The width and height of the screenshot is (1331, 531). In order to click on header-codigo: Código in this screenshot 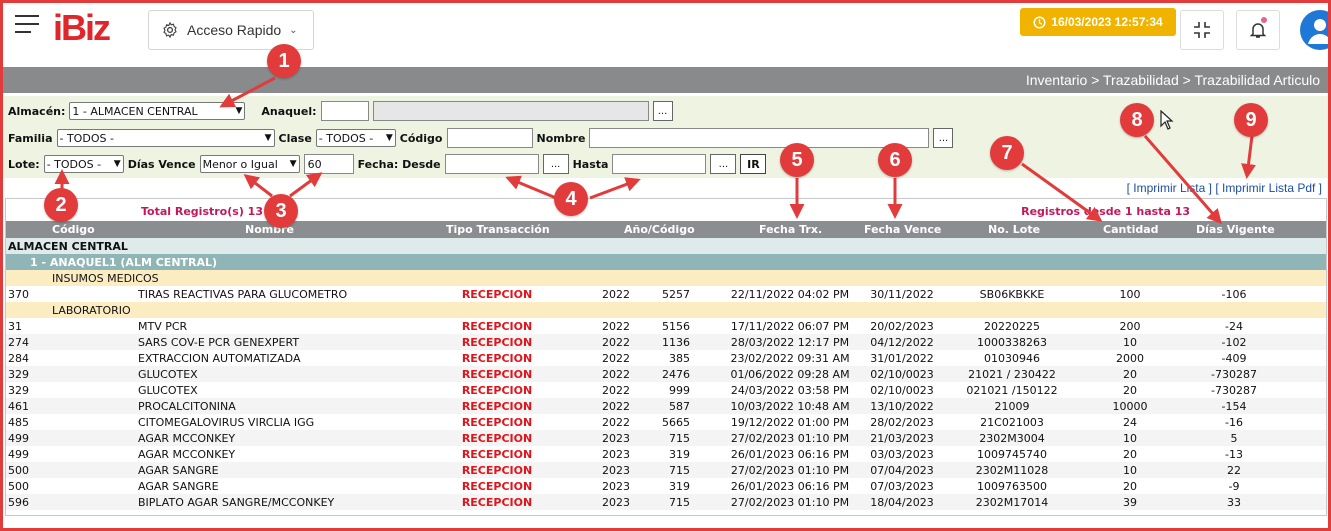, I will do `click(73, 229)`.